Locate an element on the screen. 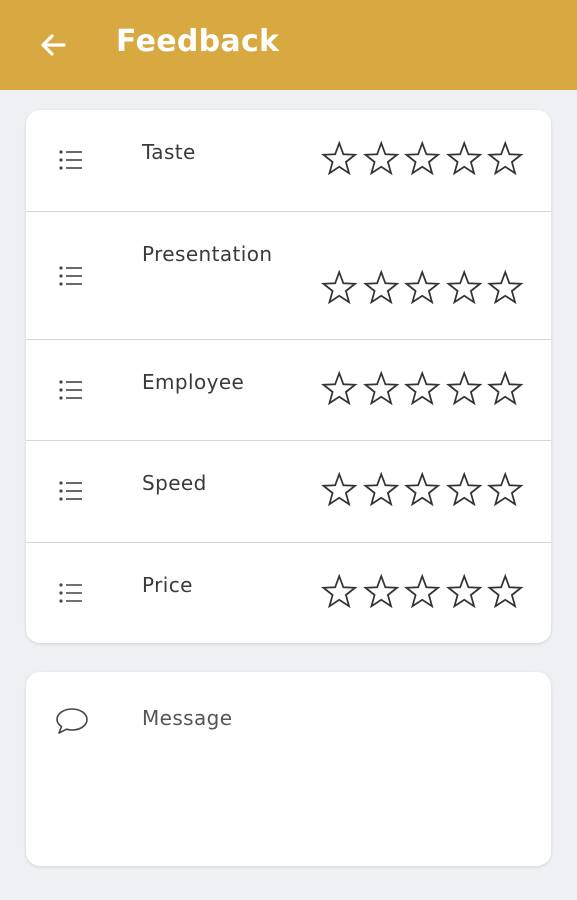  star-rating-presentation is located at coordinates (422, 288).